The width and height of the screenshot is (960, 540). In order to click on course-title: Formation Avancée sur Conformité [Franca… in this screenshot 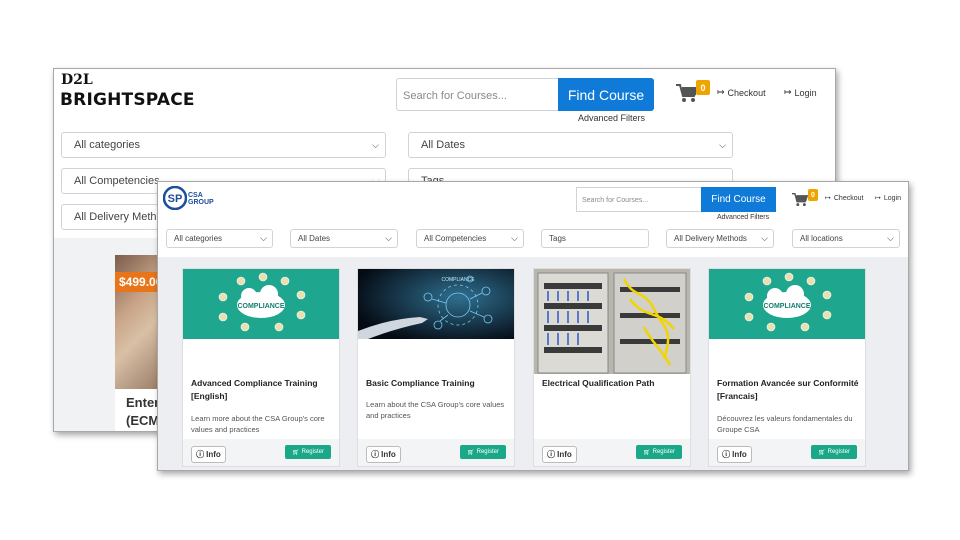, I will do `click(788, 390)`.